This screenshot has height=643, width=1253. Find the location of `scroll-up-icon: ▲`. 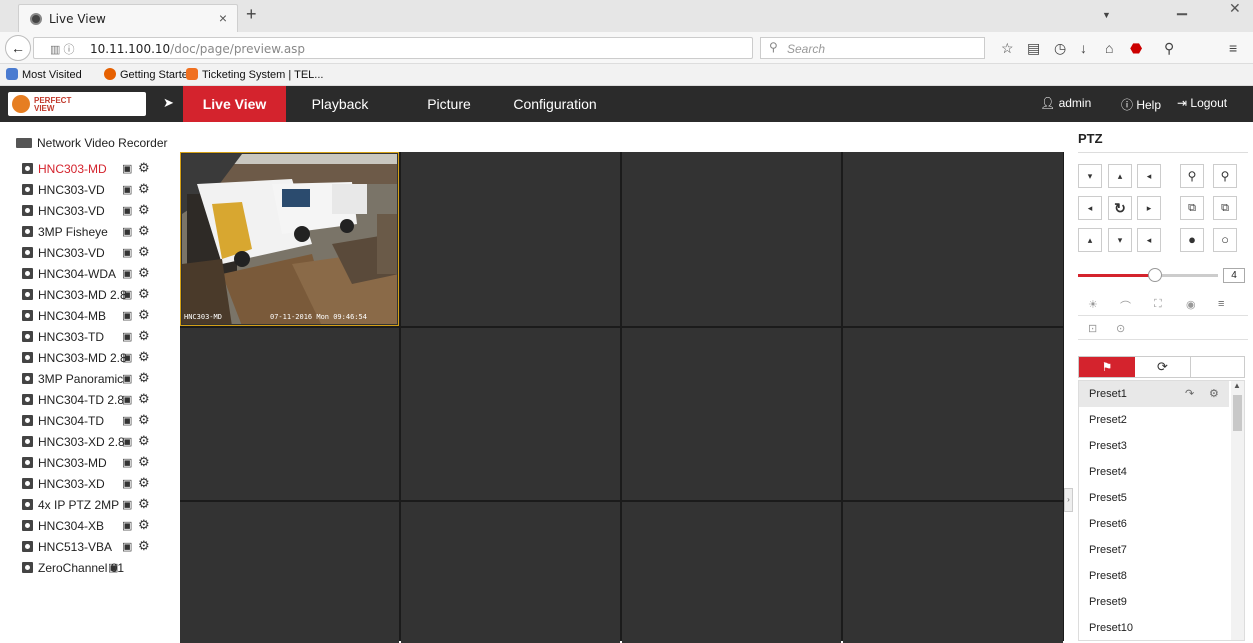

scroll-up-icon: ▲ is located at coordinates (1237, 385).